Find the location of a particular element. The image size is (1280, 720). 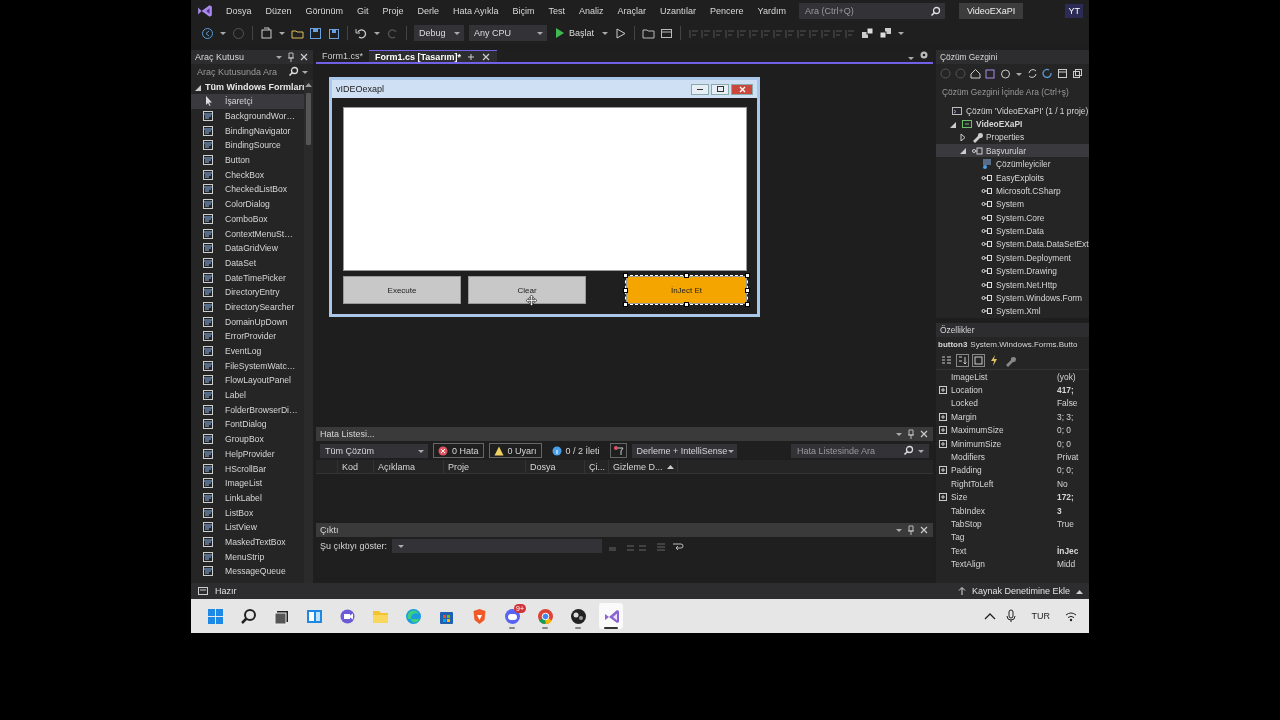

switch-view-icon is located at coordinates (990, 74).